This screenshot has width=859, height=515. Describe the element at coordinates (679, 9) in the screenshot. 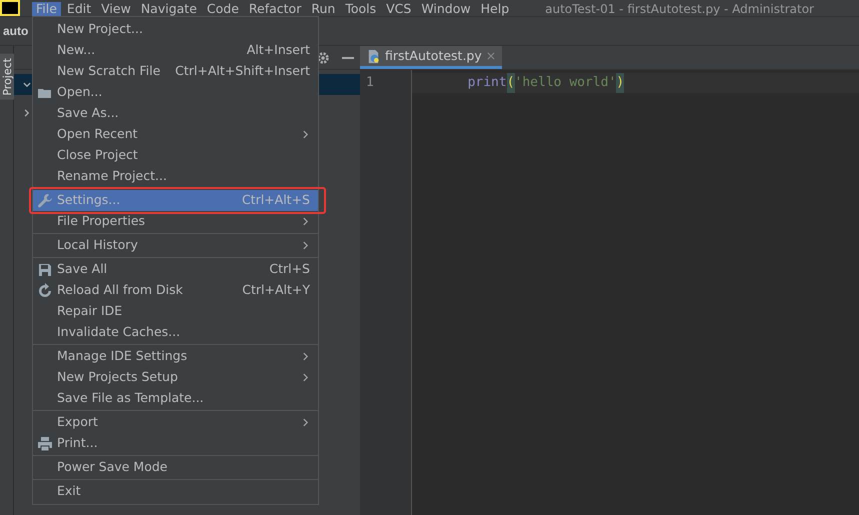

I see `window-title: autoTest-01 - firstAutotest.py - Administrator` at that location.